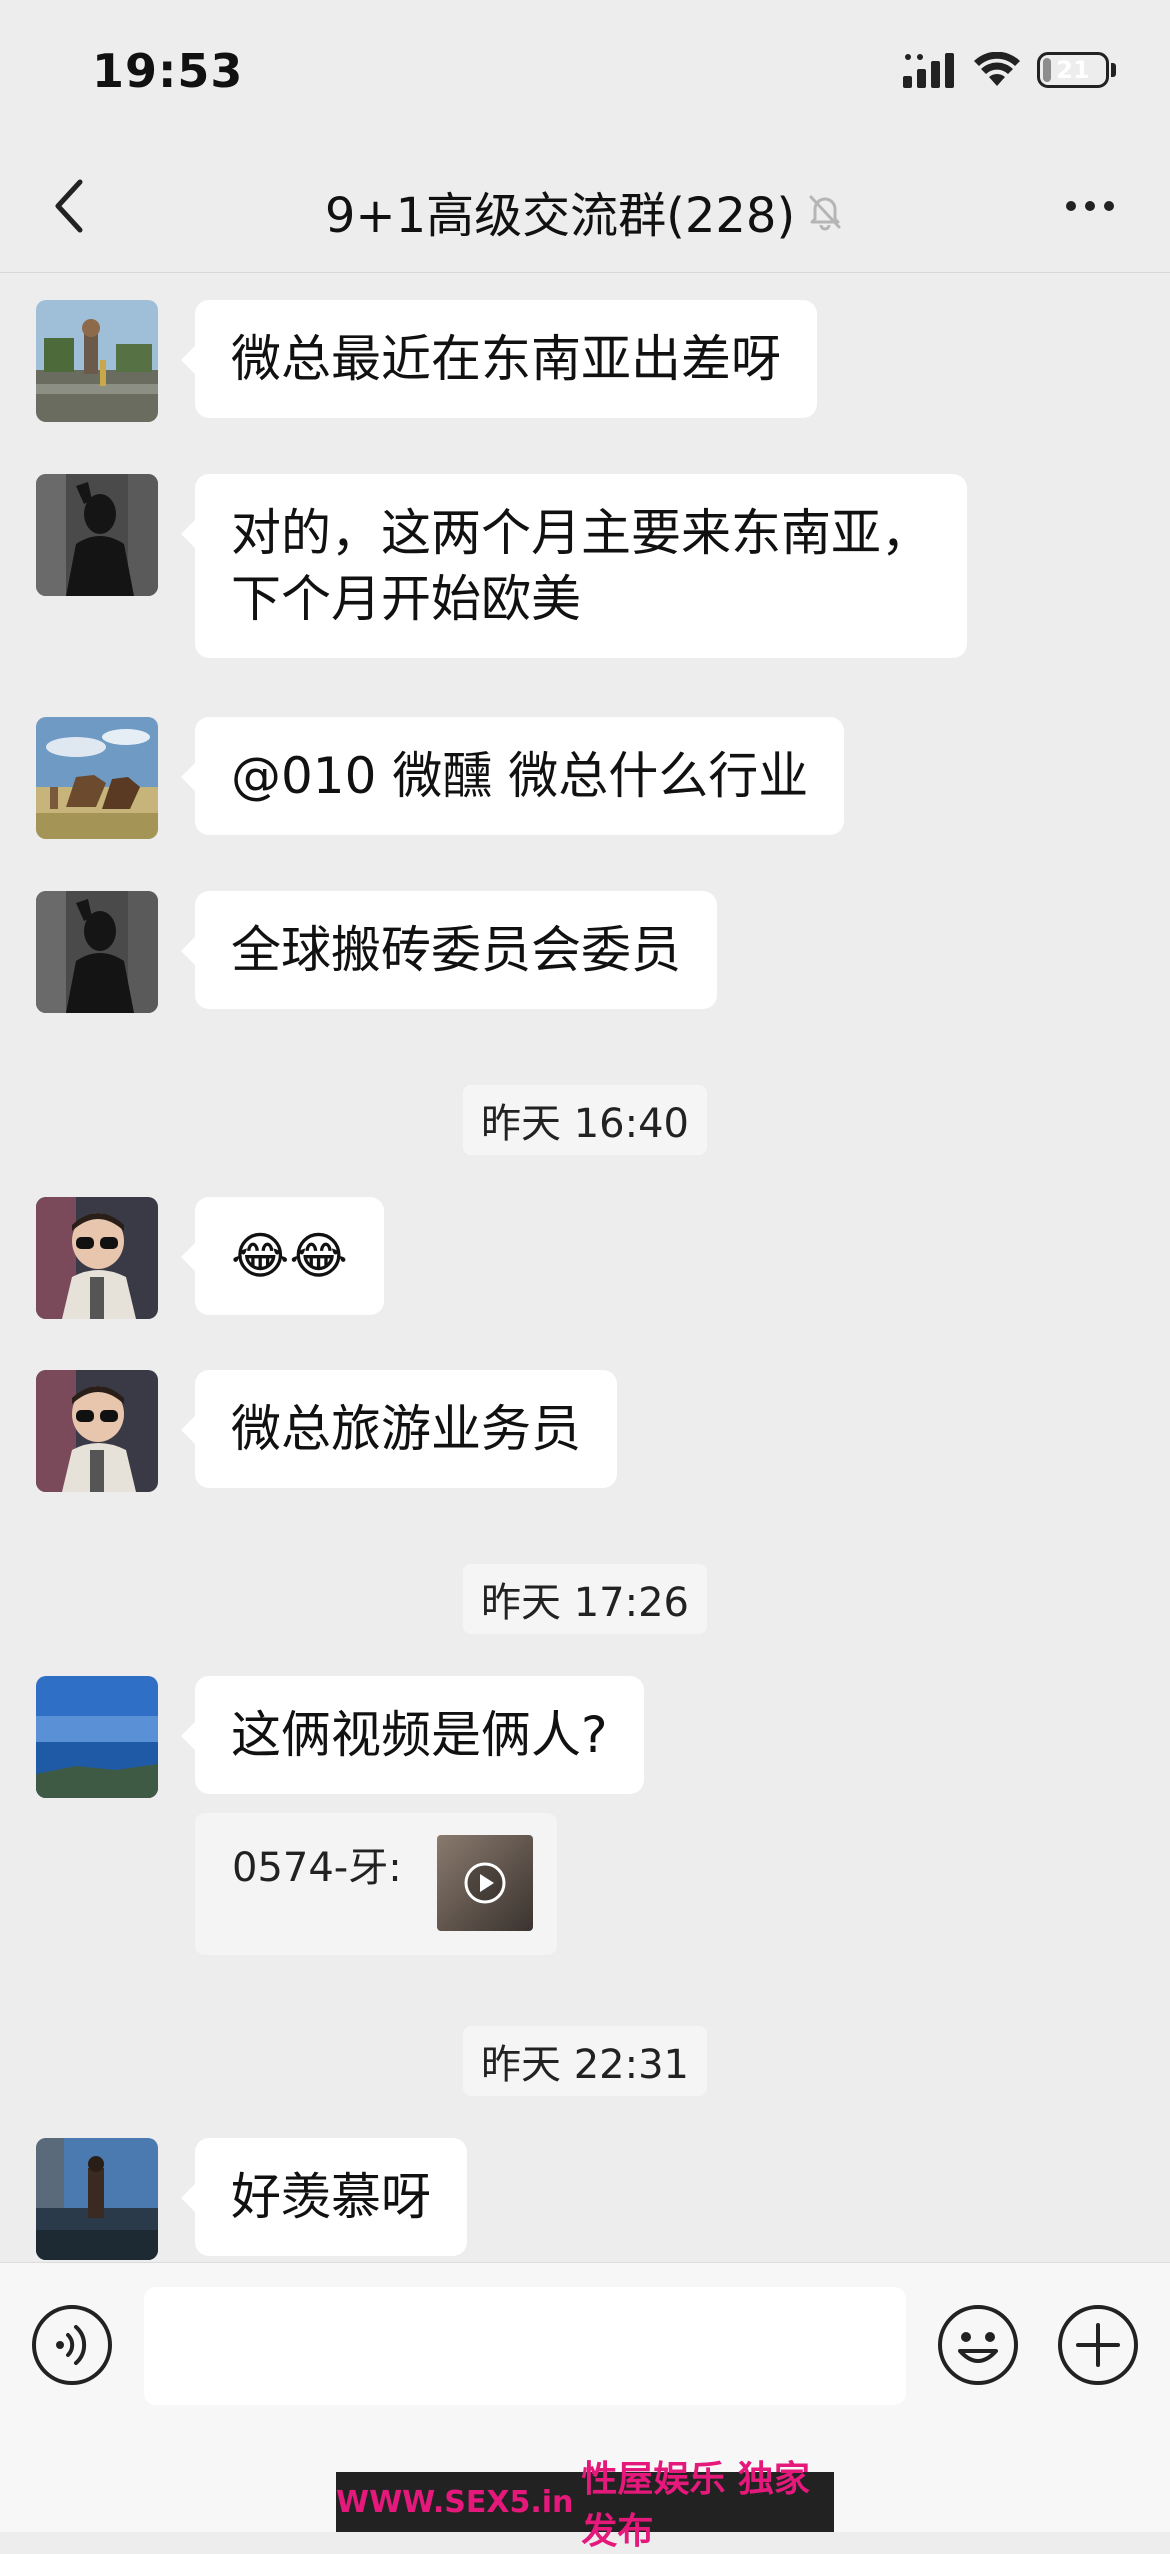 The height and width of the screenshot is (2554, 1170). I want to click on video-thumbnail, so click(485, 1883).